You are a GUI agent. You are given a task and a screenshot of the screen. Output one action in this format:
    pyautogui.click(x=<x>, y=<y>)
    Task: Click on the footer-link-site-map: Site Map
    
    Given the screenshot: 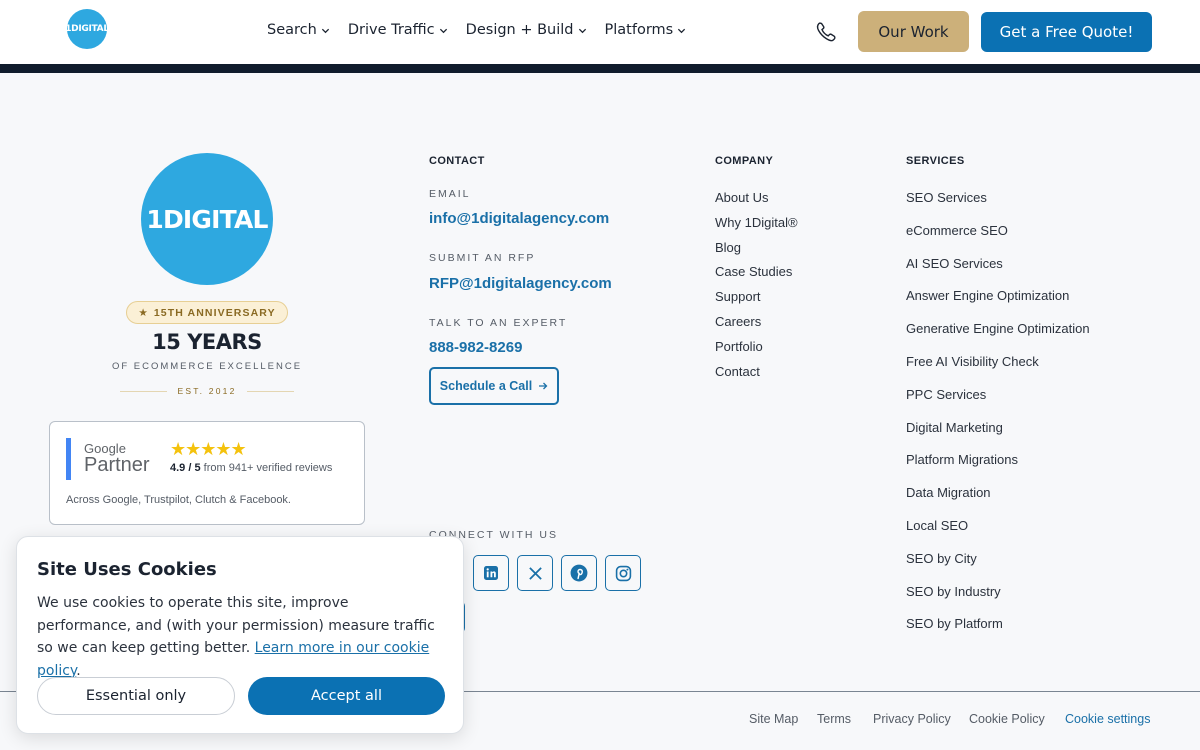 What is the action you would take?
    pyautogui.click(x=773, y=719)
    